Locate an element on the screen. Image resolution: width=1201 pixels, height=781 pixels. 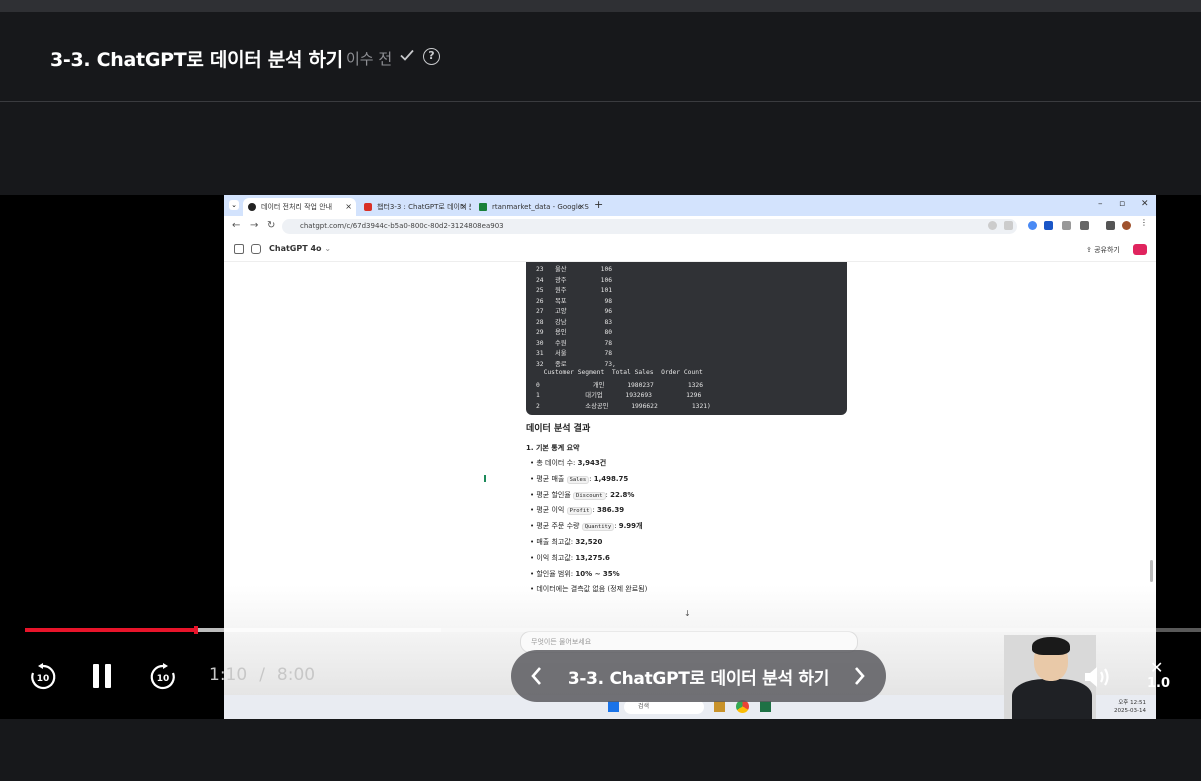
stat-item: • 평균 매출 Sales: 1,498.75 is located at coordinates (579, 479).